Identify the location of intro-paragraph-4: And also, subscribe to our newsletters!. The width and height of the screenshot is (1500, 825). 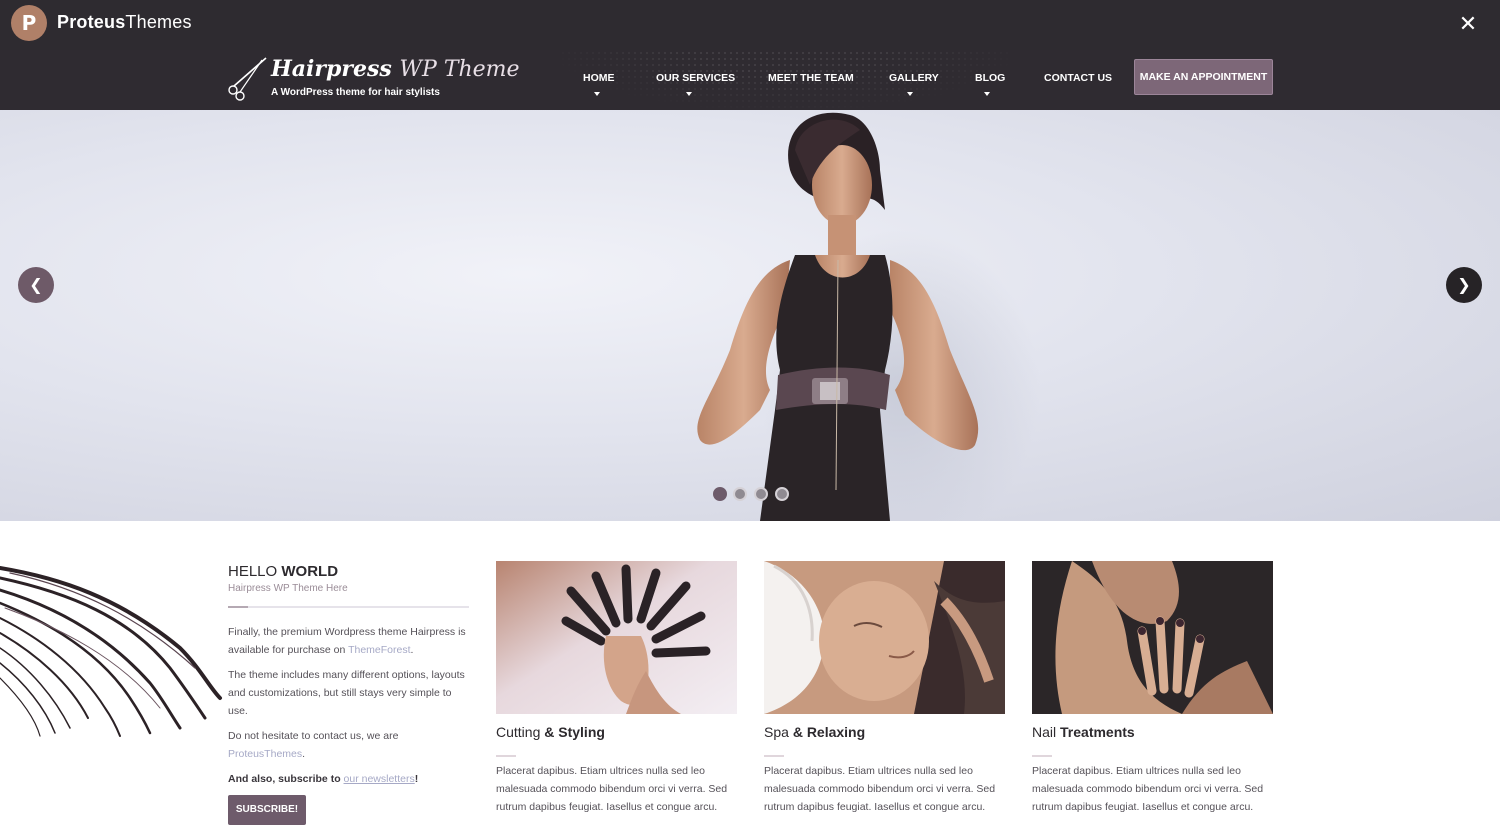
(350, 779).